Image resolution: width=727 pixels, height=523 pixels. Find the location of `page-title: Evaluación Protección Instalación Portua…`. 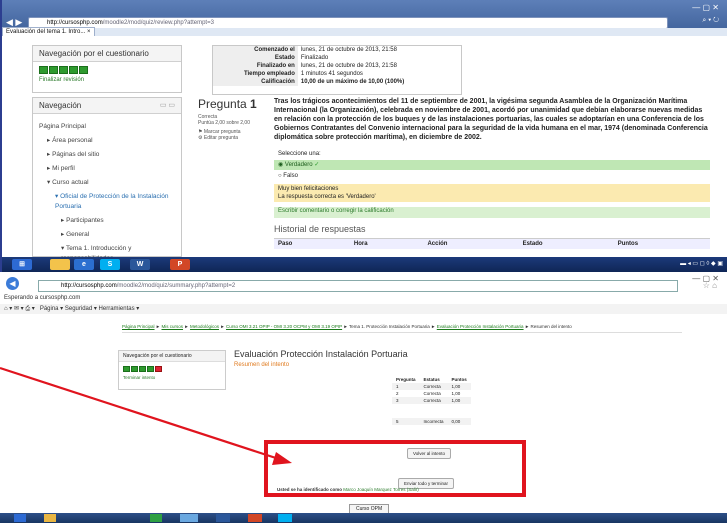

page-title: Evaluación Protección Instalación Portua… is located at coordinates (321, 354).